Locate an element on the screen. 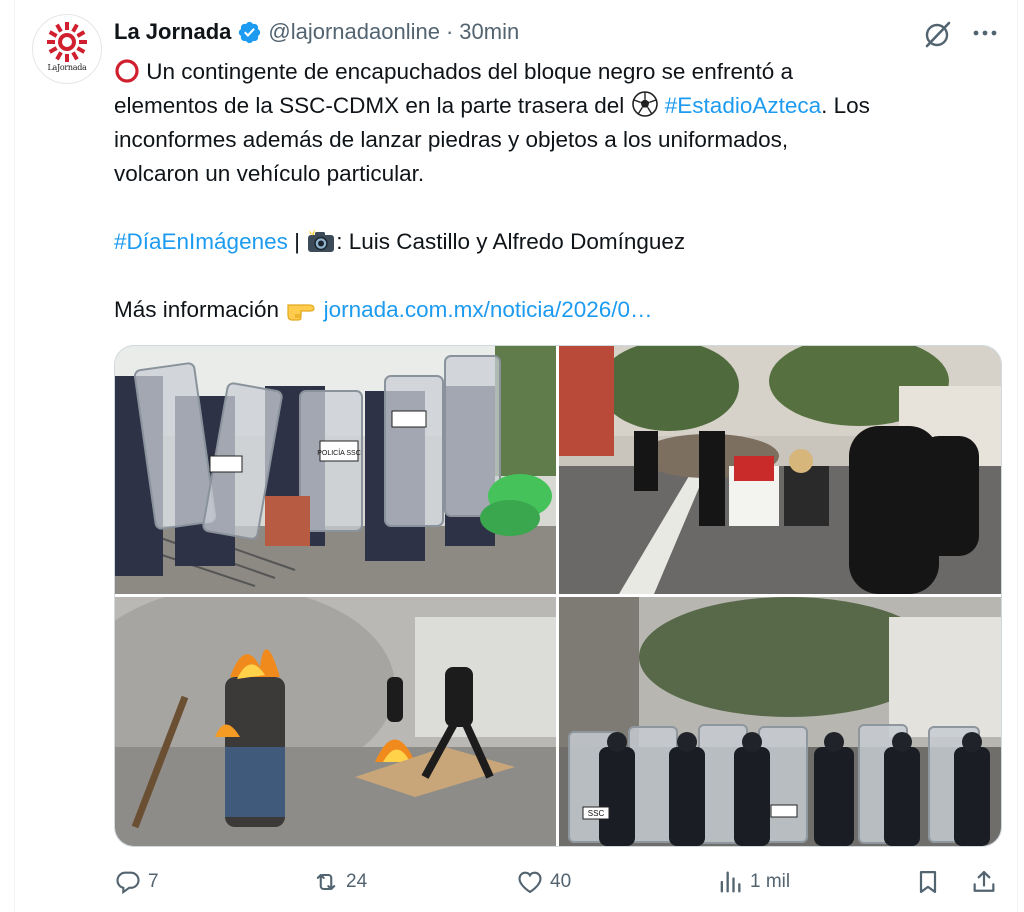 Image resolution: width=1024 pixels, height=912 pixels. camera-flash-icon is located at coordinates (321, 240).